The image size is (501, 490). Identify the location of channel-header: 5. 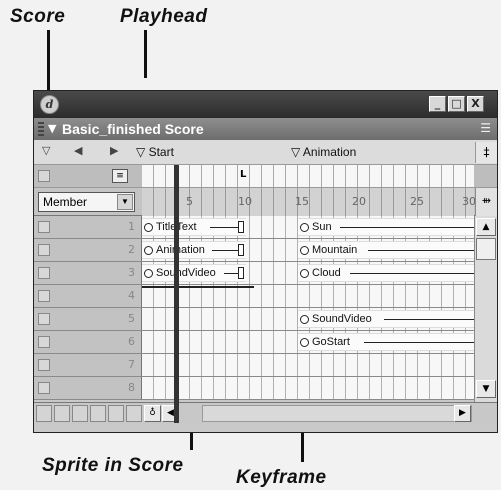
(88, 319).